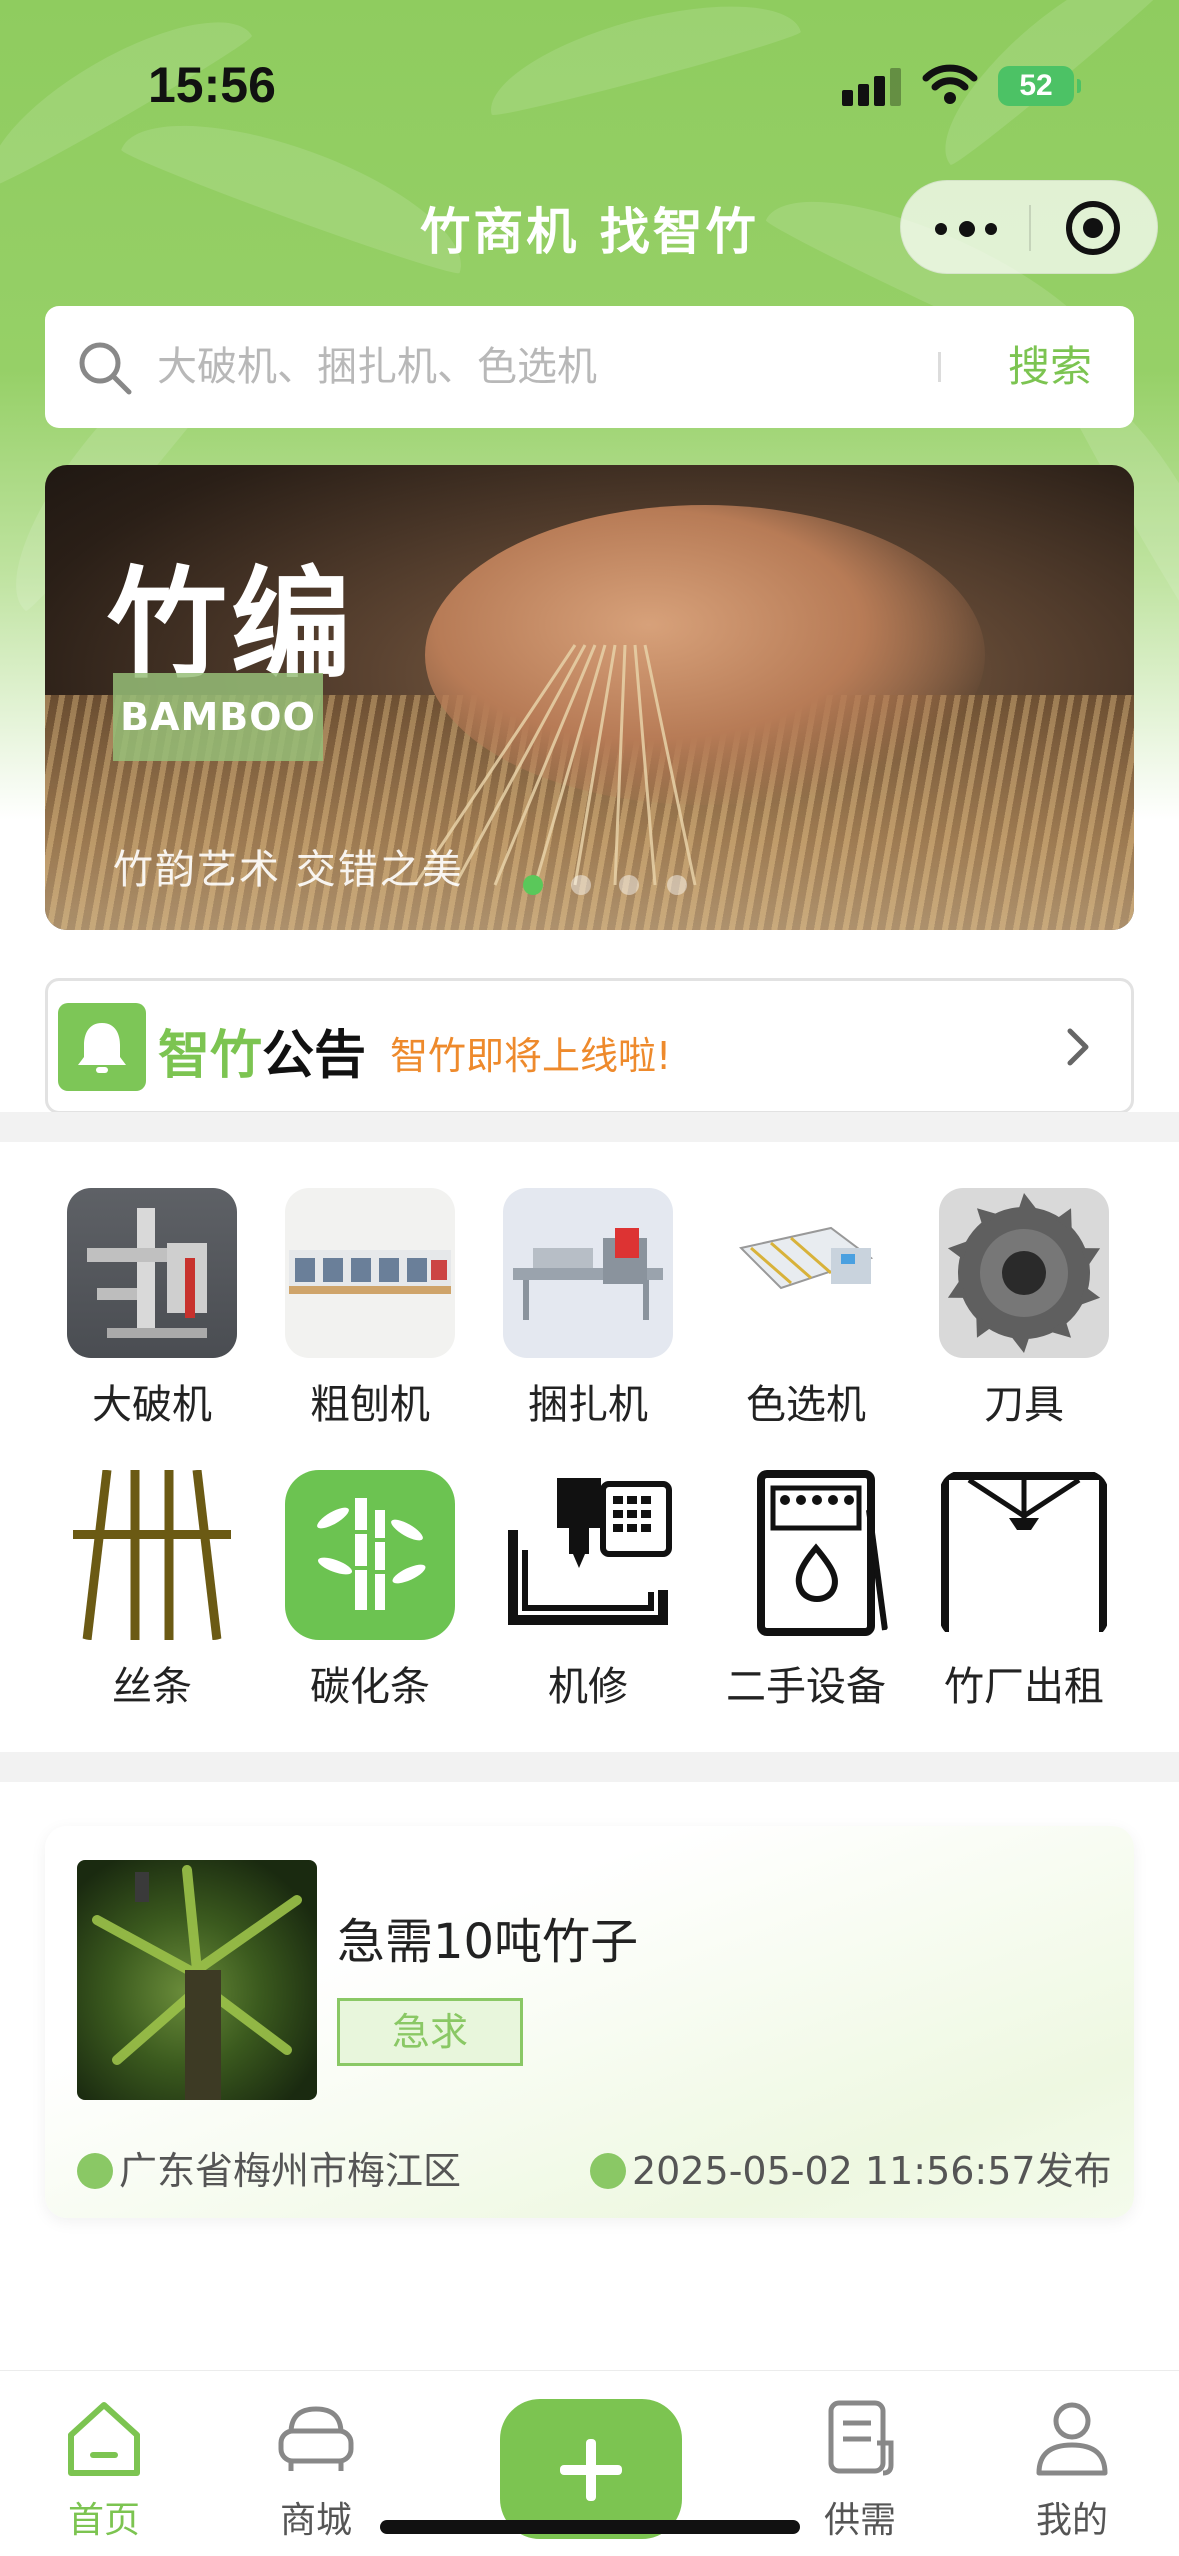 The width and height of the screenshot is (1179, 2556). What do you see at coordinates (316, 2438) in the screenshot?
I see `sofa-icon` at bounding box center [316, 2438].